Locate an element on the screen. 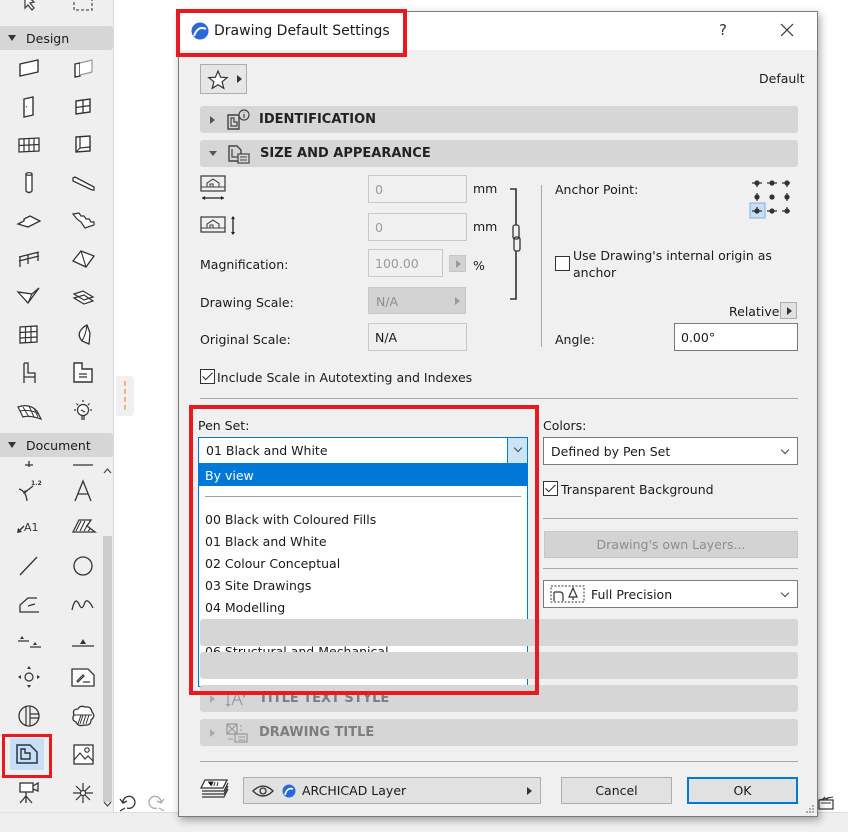 The height and width of the screenshot is (832, 848). colors-dropdown: Defined by Pen Set is located at coordinates (670, 451).